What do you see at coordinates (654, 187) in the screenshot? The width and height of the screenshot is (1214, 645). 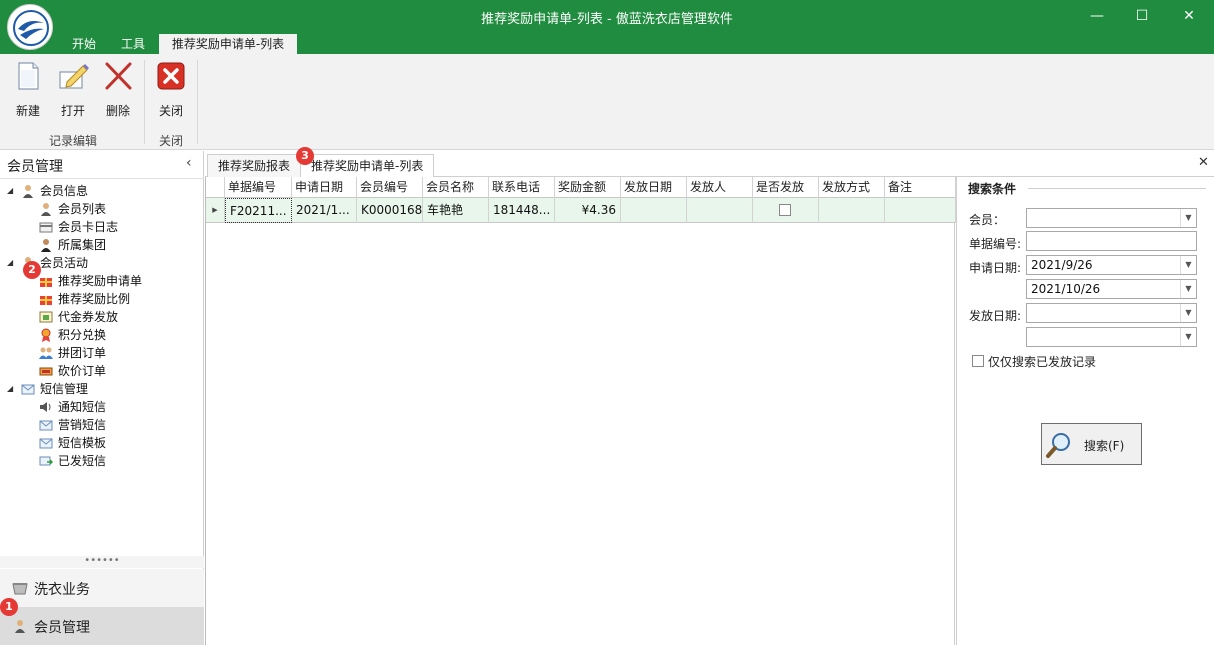 I see `column-header: 发放日期` at bounding box center [654, 187].